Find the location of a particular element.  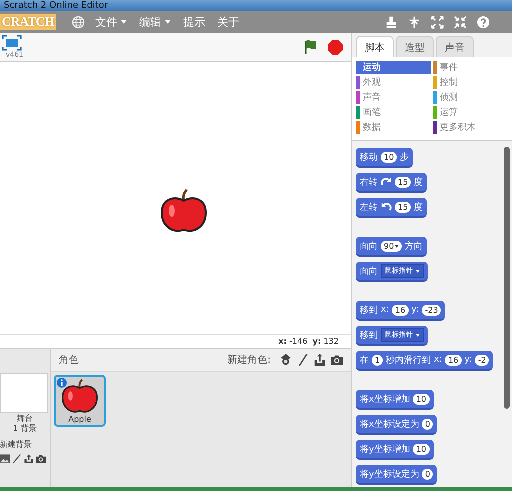

motion-block: 将y坐标增加 10 is located at coordinates (395, 450).